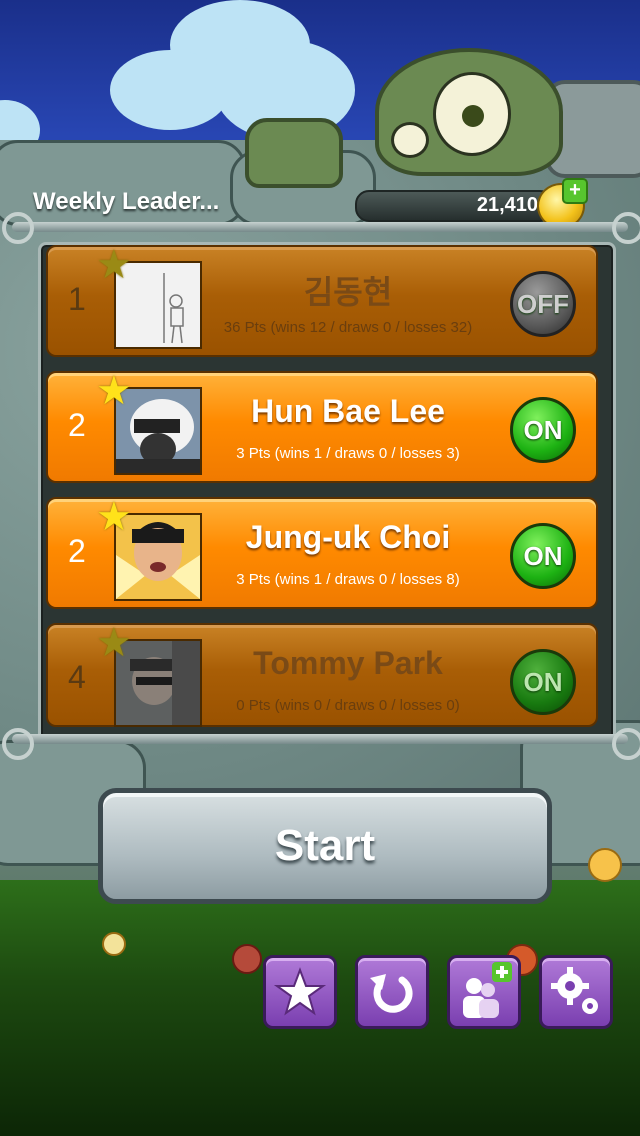  I want to click on cloud, so click(170, 90).